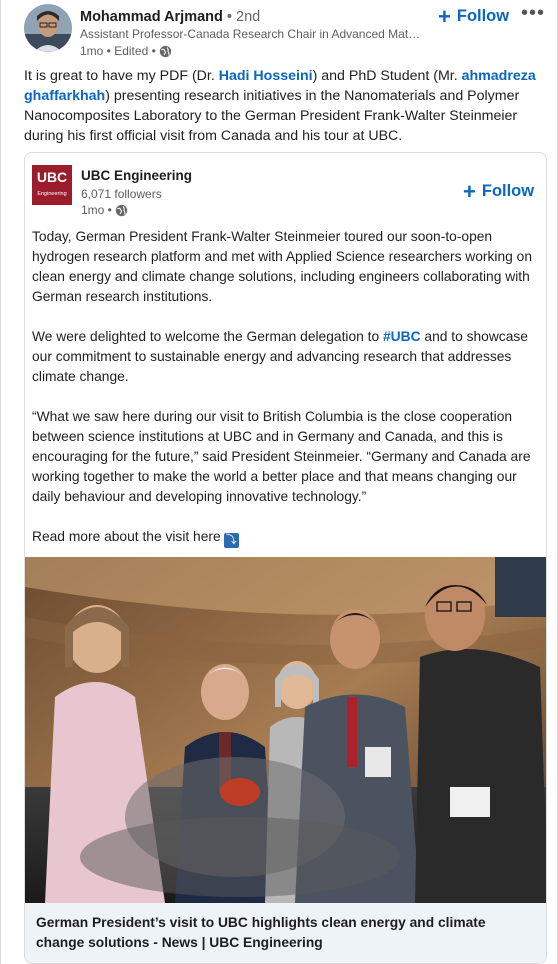 Image resolution: width=558 pixels, height=964 pixels. Describe the element at coordinates (52, 194) in the screenshot. I see `logo-subtext: Engineering` at that location.